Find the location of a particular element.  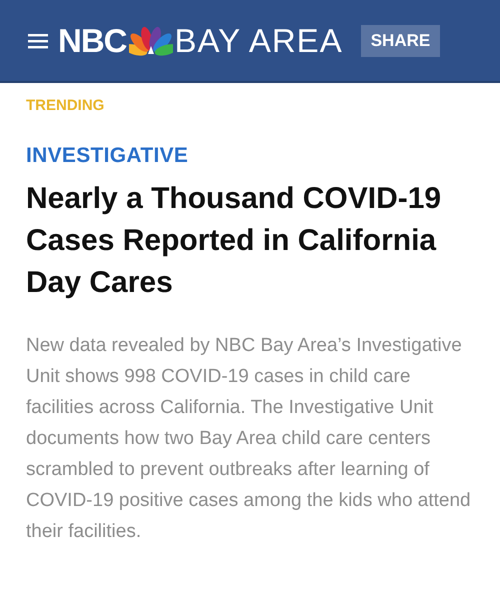

peacock-icon is located at coordinates (150, 41).